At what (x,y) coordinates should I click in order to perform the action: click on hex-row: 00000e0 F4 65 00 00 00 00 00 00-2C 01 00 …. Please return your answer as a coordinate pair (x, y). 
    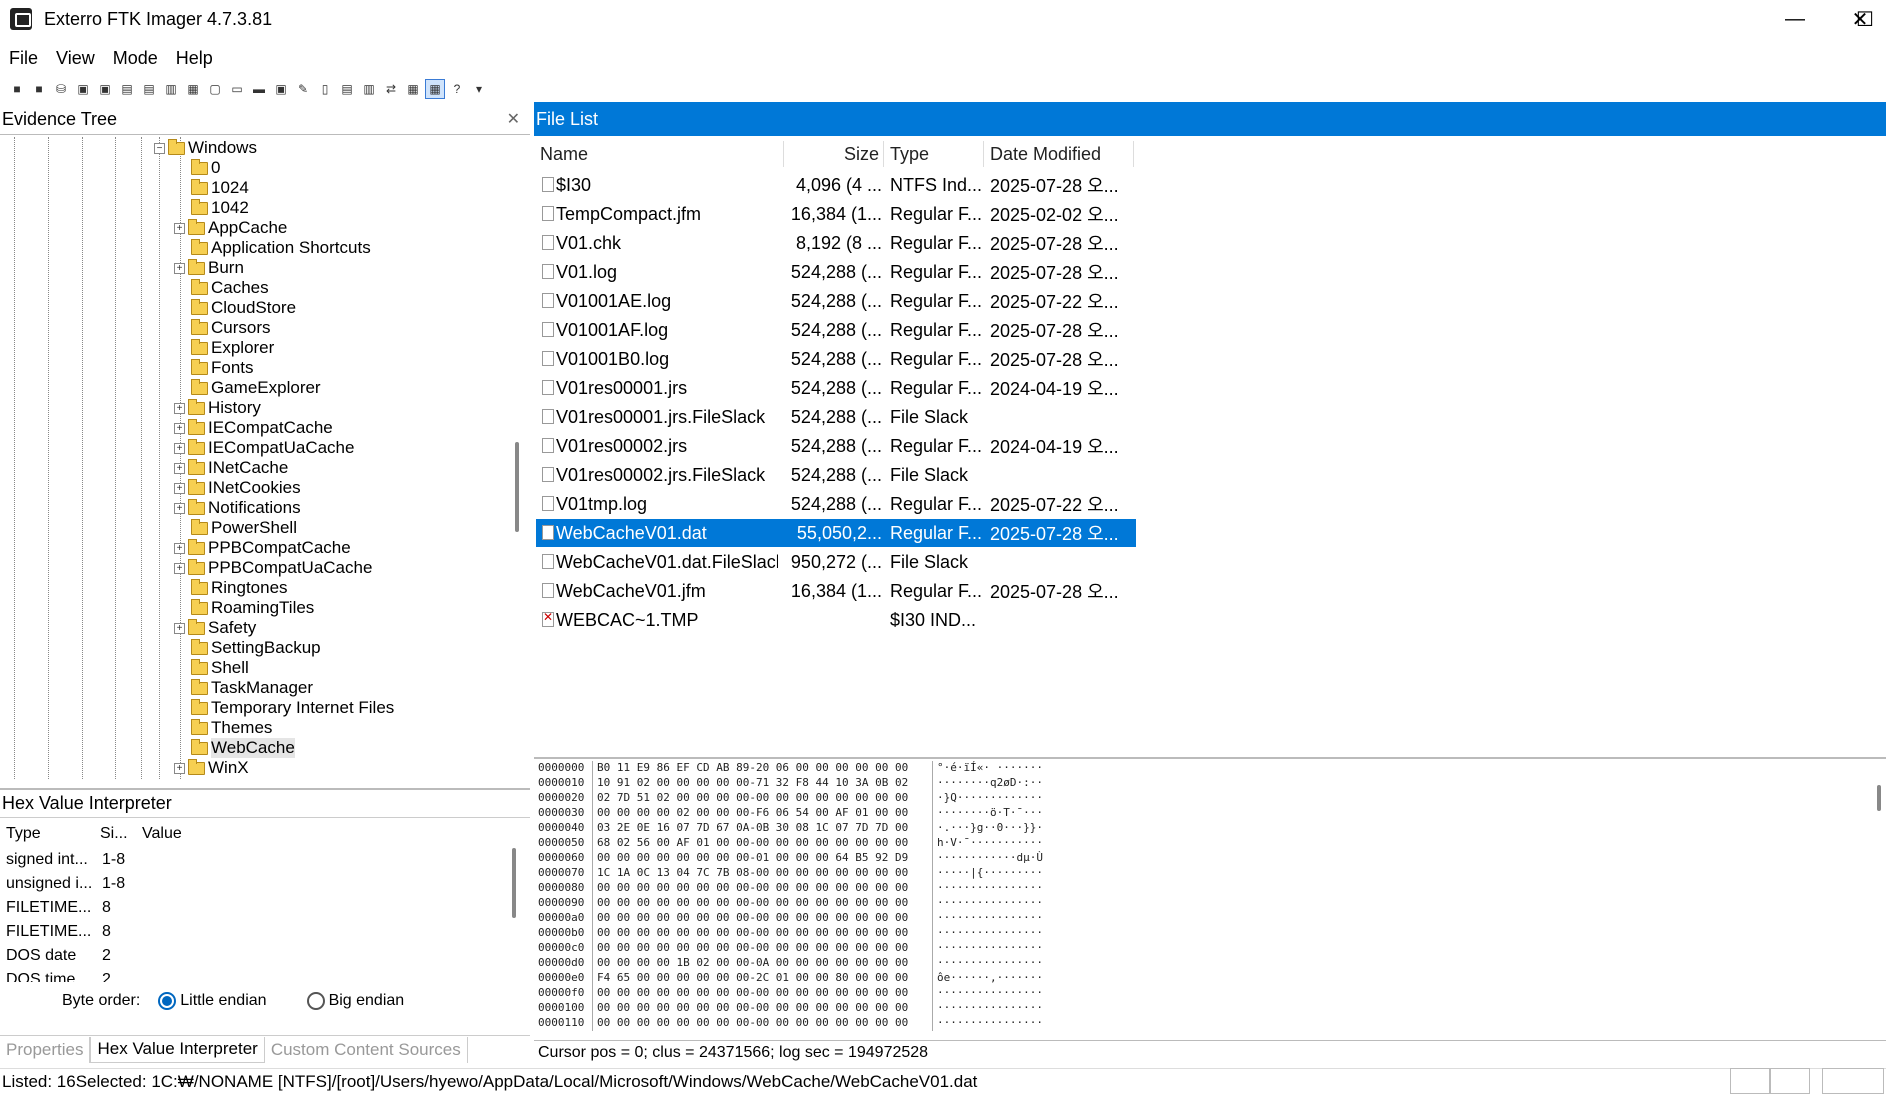
    Looking at the image, I should click on (790, 978).